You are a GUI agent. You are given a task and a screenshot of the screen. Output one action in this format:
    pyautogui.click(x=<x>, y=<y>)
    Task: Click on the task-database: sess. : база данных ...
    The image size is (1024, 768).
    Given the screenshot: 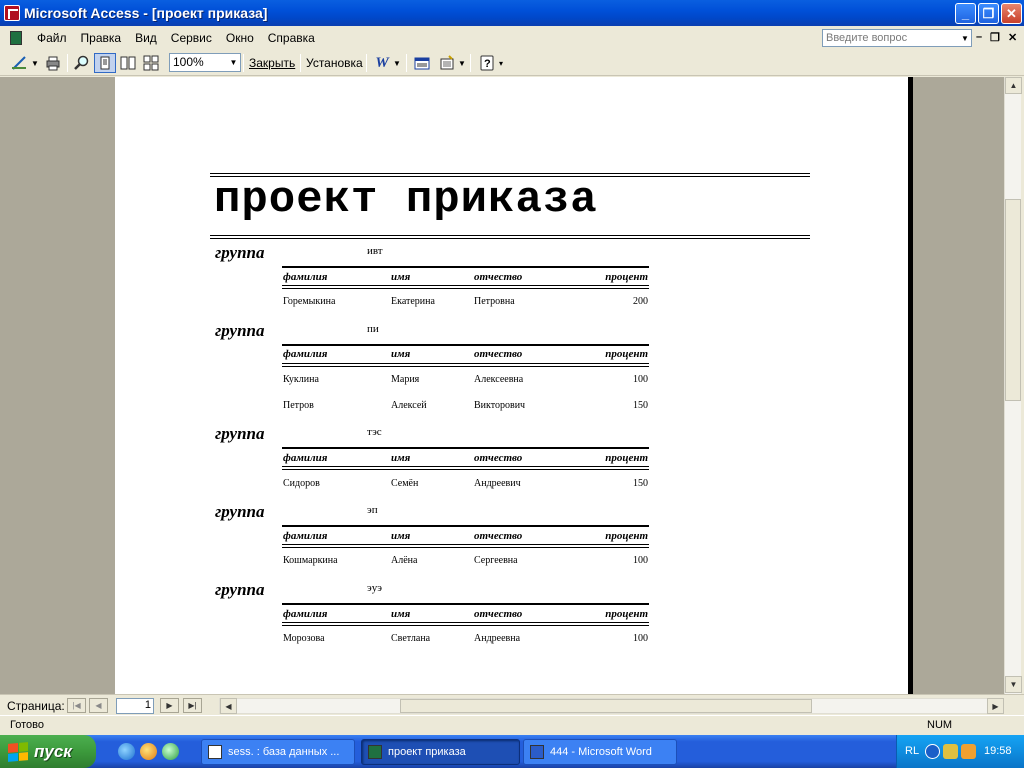 What is the action you would take?
    pyautogui.click(x=278, y=752)
    